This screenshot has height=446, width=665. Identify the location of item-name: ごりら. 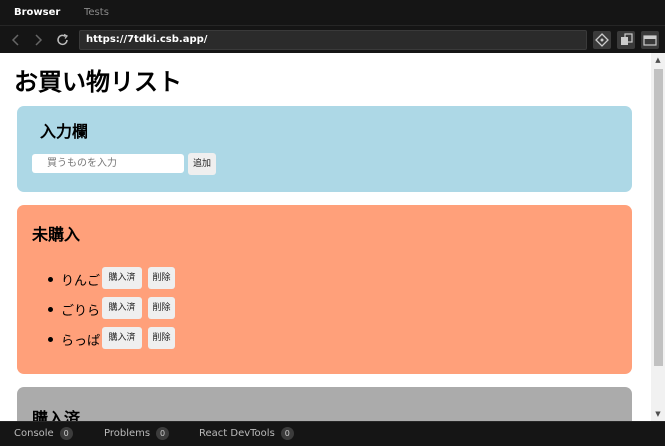
(81, 311).